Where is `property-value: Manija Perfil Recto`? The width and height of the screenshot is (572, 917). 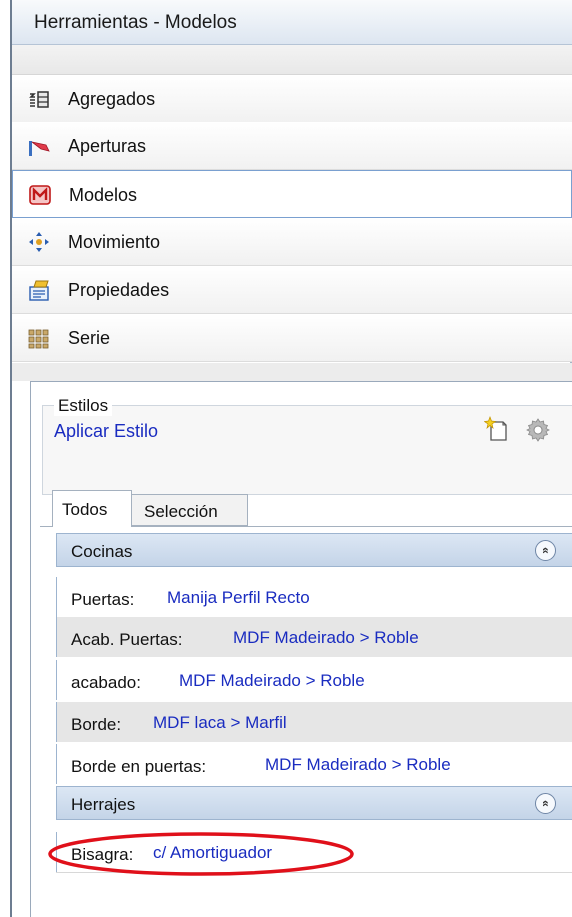
property-value: Manija Perfil Recto is located at coordinates (238, 598).